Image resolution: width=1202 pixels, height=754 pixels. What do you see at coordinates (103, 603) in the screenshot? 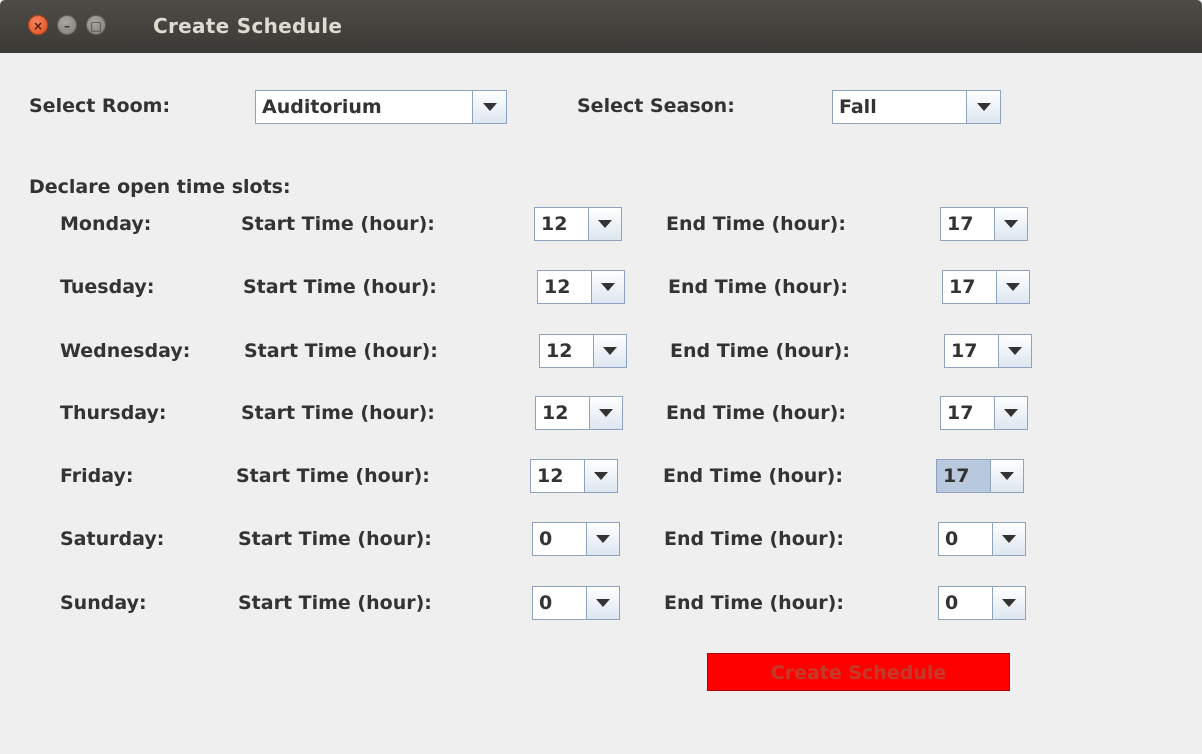
I see `day-label-sunday: Sunday:` at bounding box center [103, 603].